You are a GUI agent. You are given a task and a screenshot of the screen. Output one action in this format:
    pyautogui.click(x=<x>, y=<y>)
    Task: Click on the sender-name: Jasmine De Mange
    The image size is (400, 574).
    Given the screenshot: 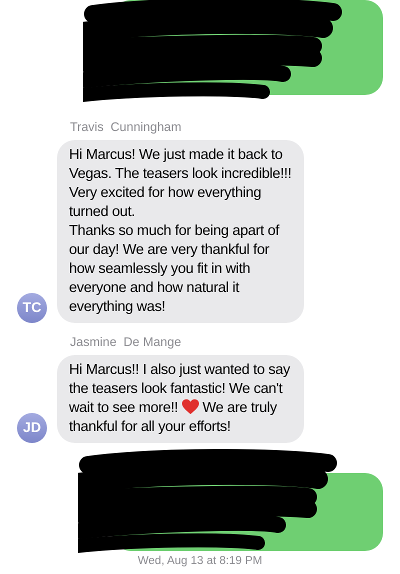 What is the action you would take?
    pyautogui.click(x=126, y=342)
    